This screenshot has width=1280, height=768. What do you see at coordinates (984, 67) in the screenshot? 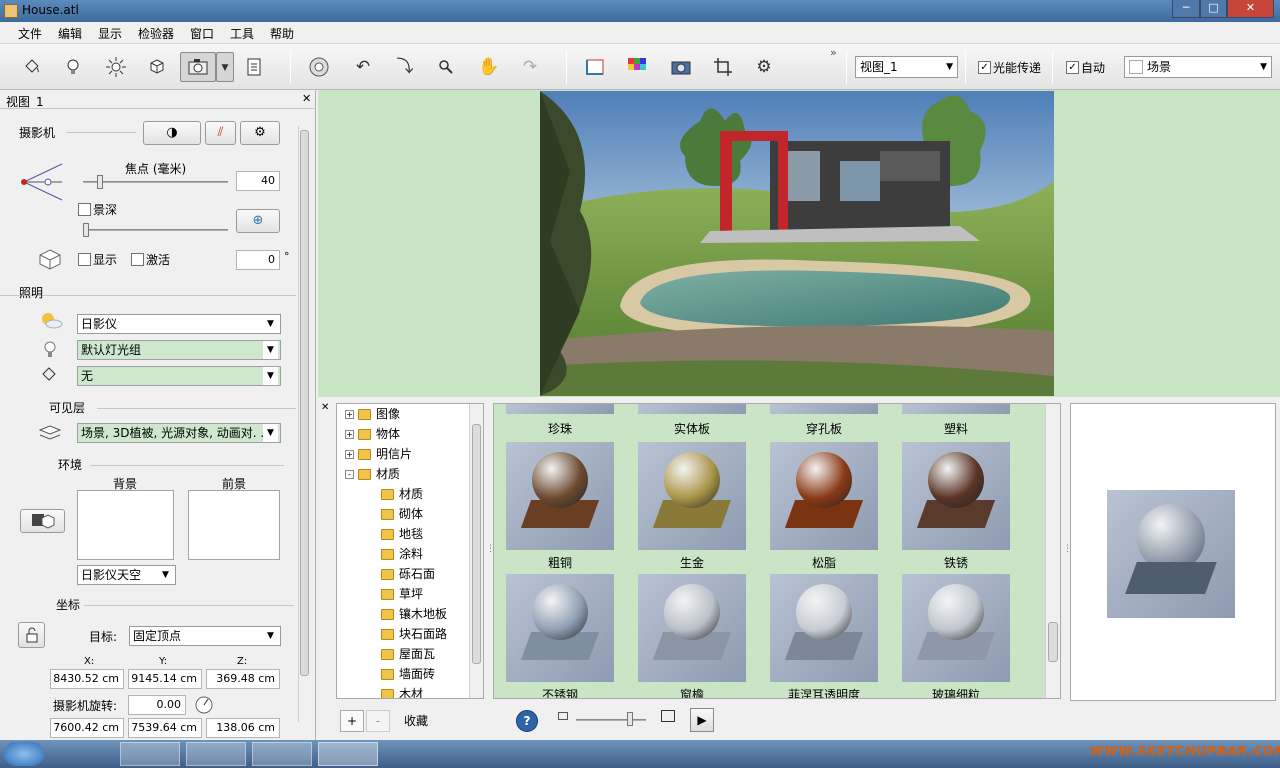
I see `global-illumination-checkbox: ✓` at bounding box center [984, 67].